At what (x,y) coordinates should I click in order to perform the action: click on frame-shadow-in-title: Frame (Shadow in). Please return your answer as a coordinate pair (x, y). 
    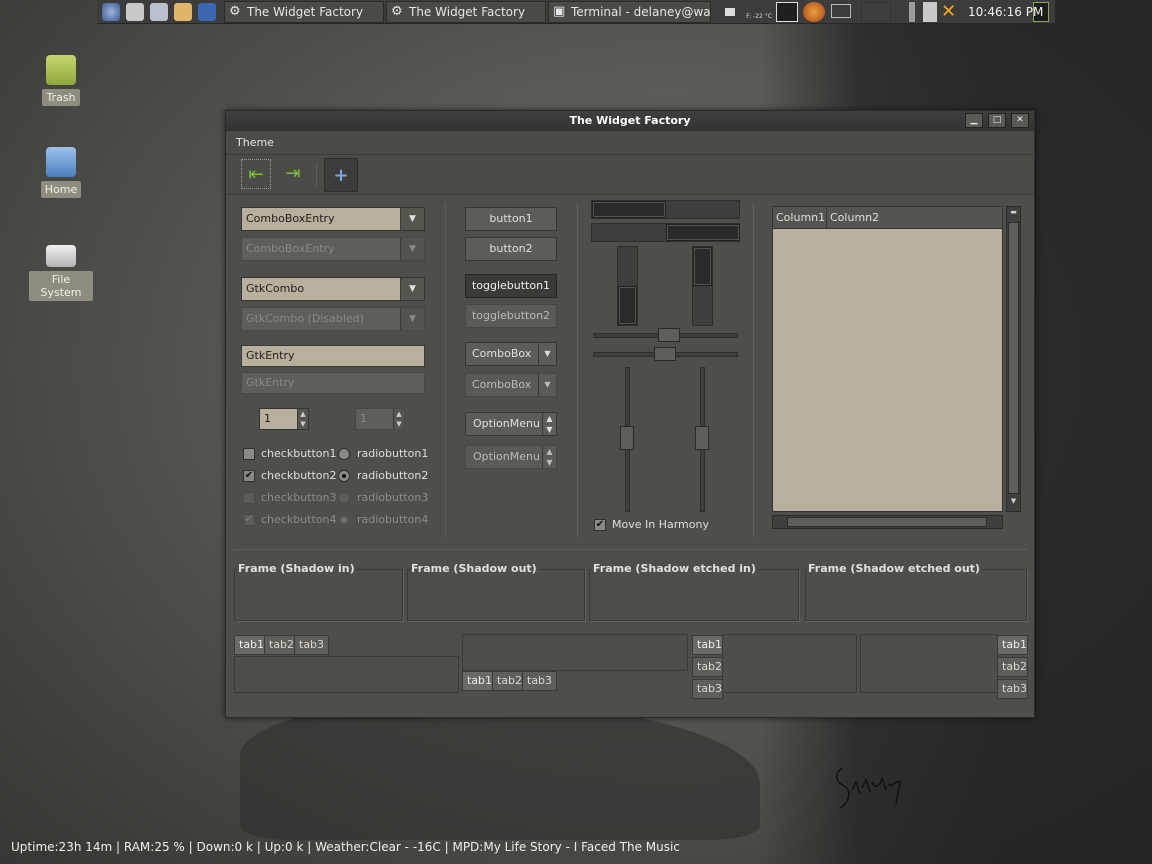
    Looking at the image, I should click on (296, 568).